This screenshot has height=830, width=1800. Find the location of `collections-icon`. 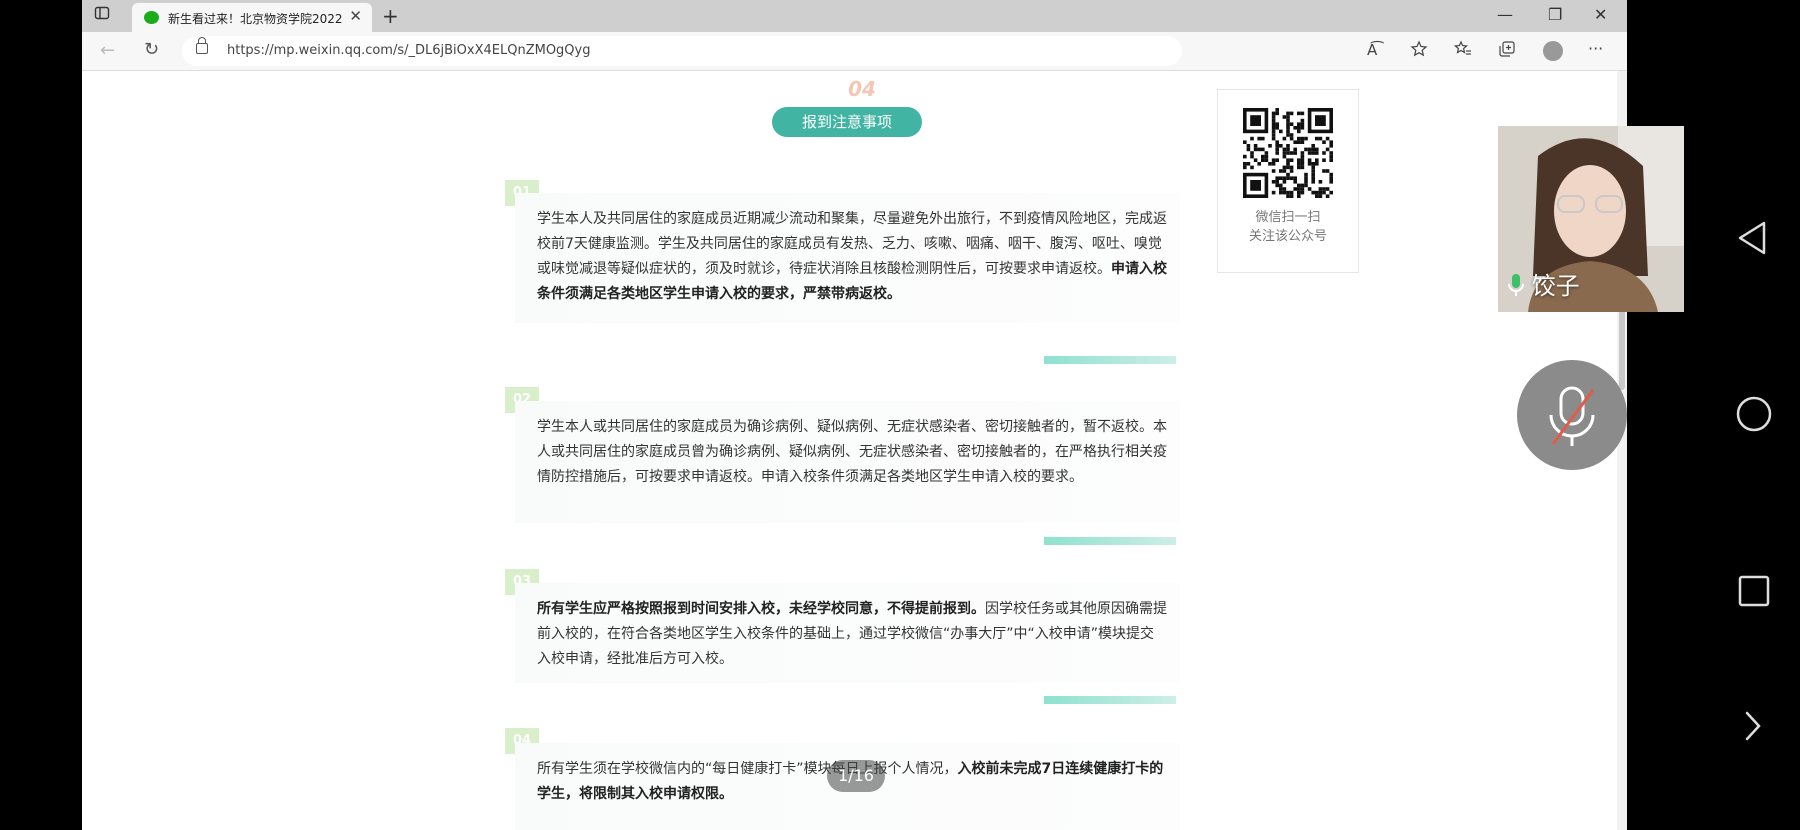

collections-icon is located at coordinates (1507, 51).